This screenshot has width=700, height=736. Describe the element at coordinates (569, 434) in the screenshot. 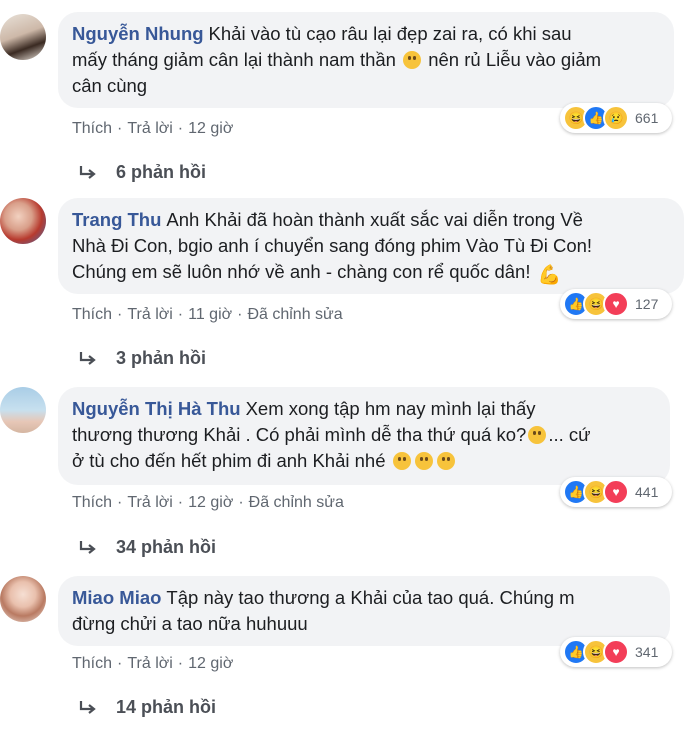

I see `comment-text: ... cứ` at that location.